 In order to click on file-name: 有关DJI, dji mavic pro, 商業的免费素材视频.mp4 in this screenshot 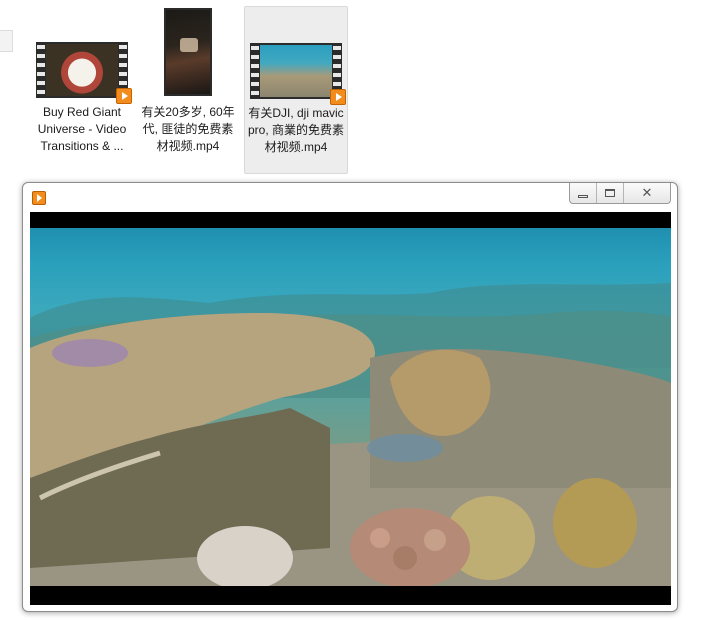, I will do `click(295, 130)`.